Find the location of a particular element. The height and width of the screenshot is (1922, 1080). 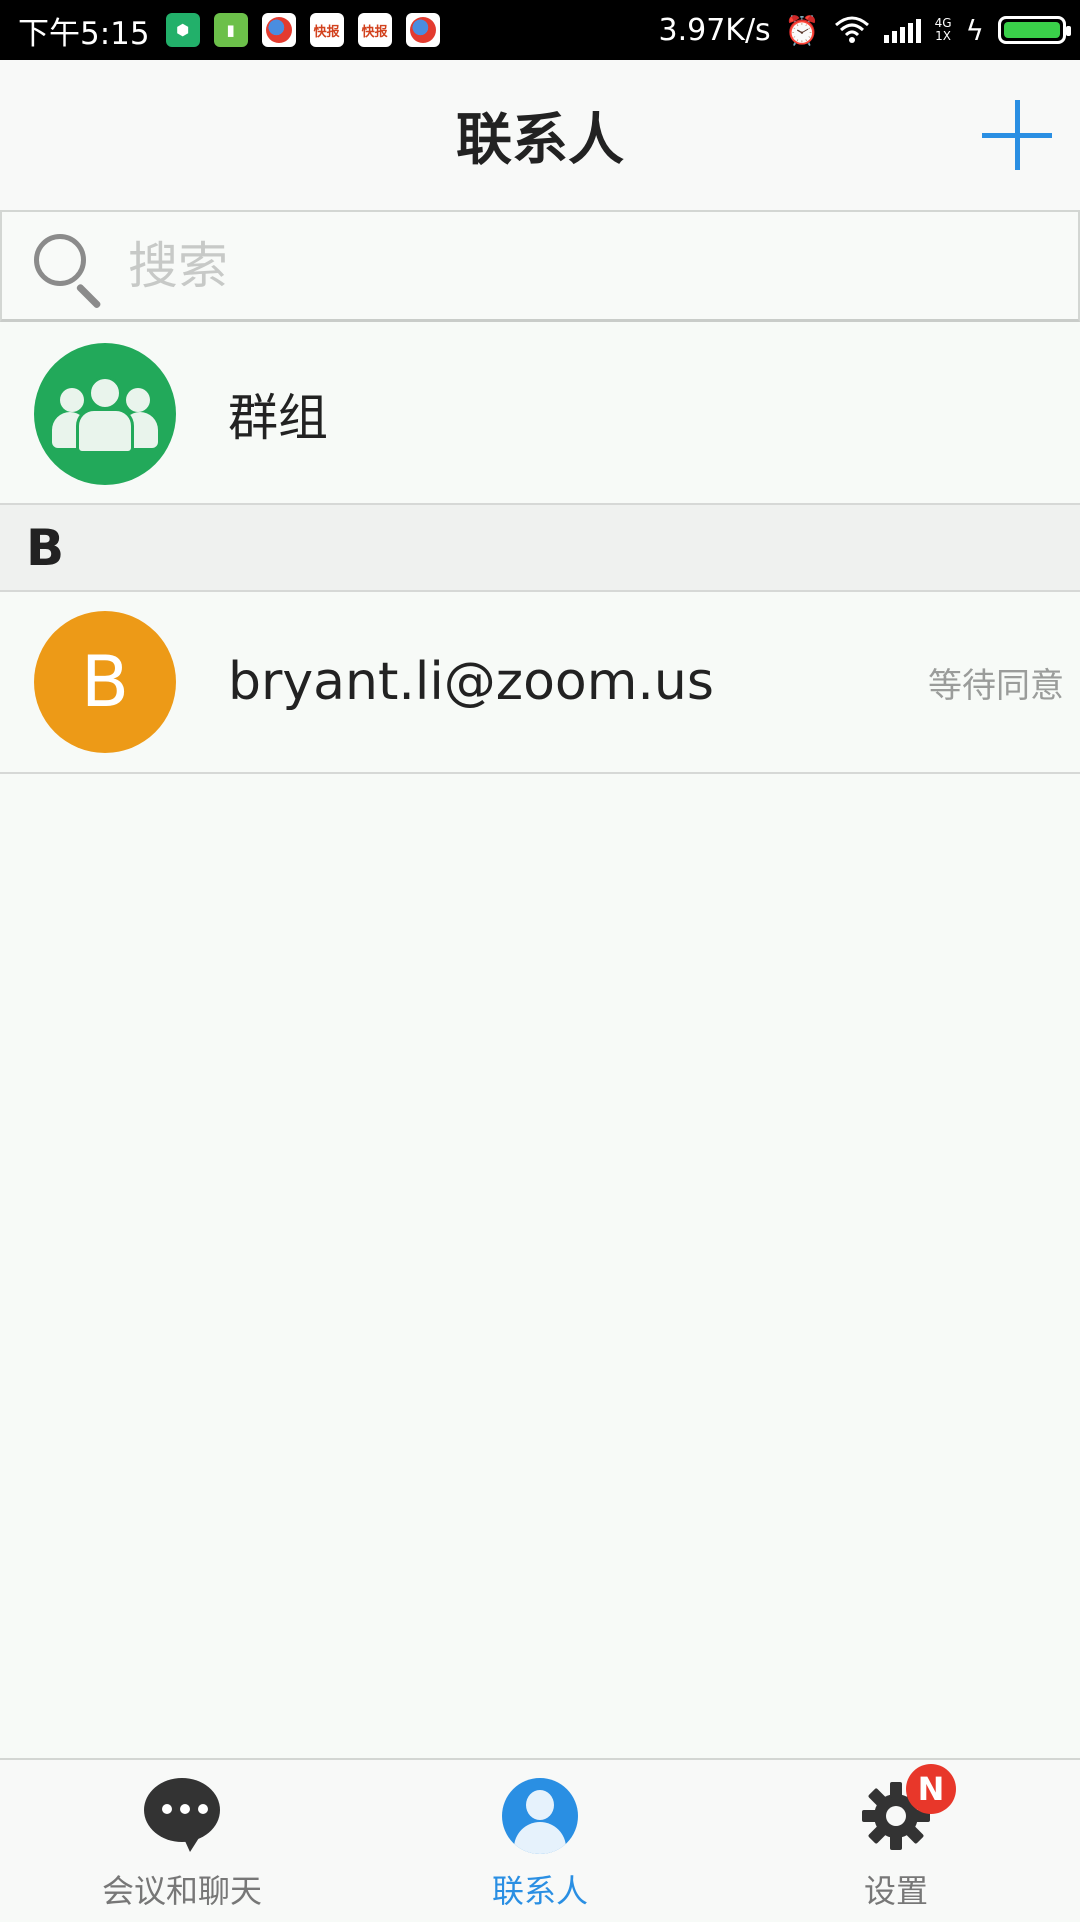

add-contact-button is located at coordinates (1017, 135).